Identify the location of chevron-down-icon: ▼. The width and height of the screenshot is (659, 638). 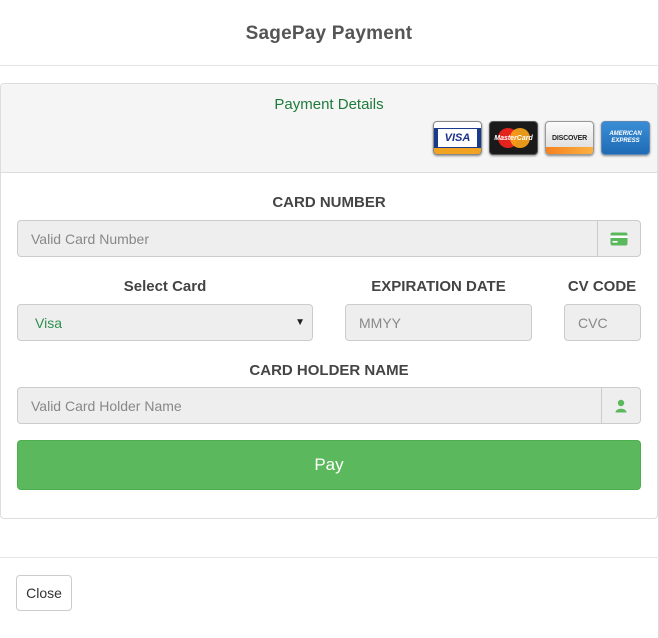
(300, 322).